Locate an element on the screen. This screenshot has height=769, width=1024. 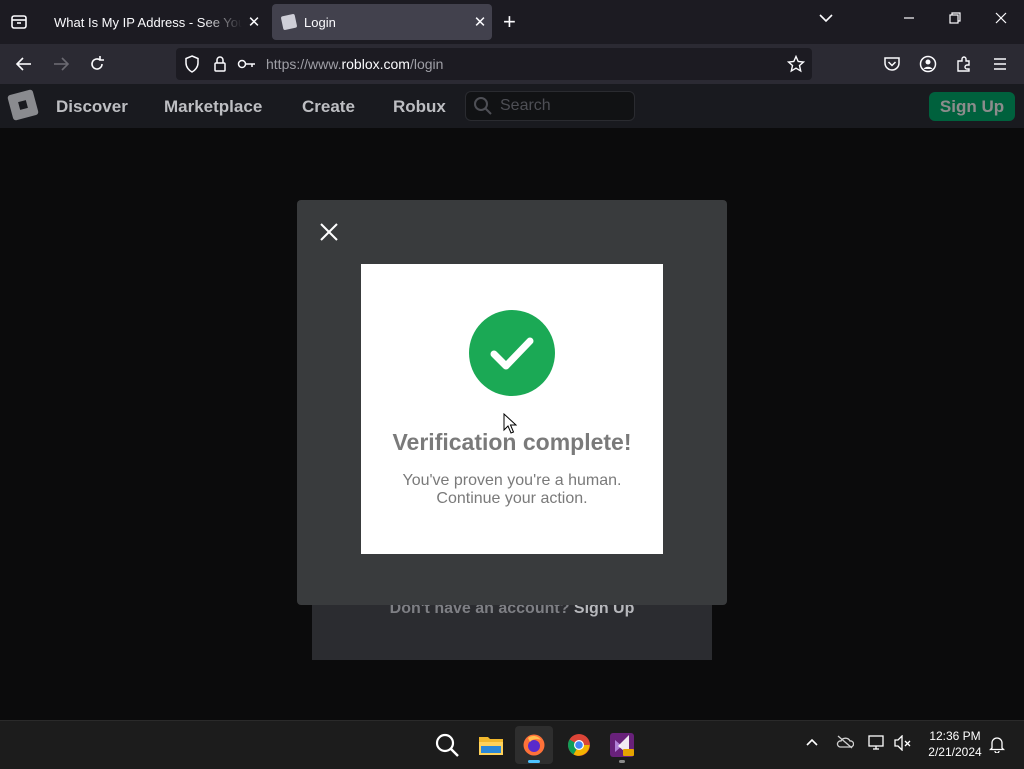
mouse-pointer-icon is located at coordinates (510, 423).